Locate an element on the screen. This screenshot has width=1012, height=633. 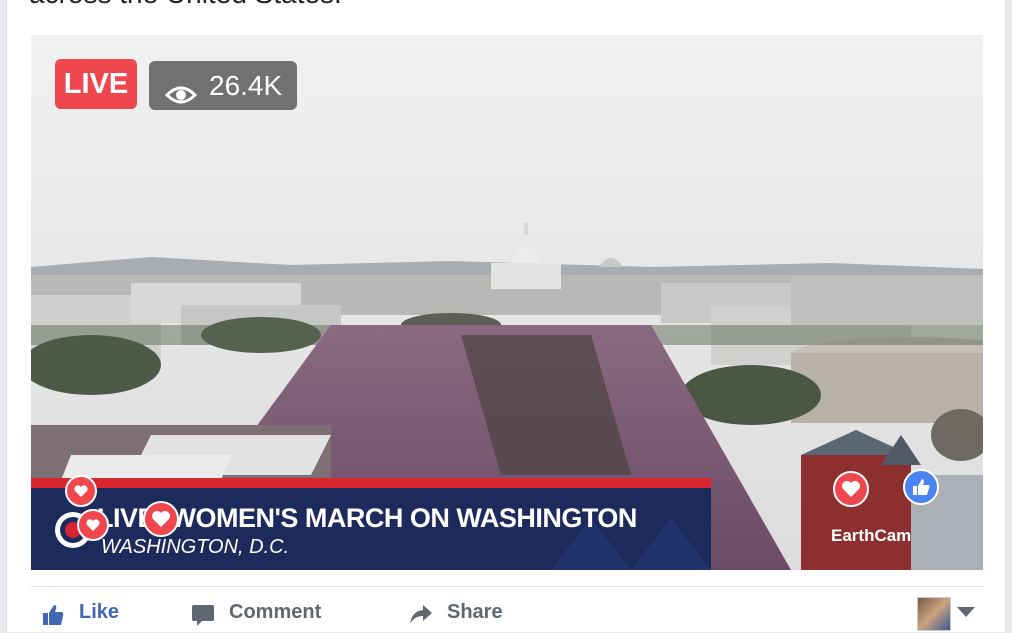
share-label: Share is located at coordinates (475, 612).